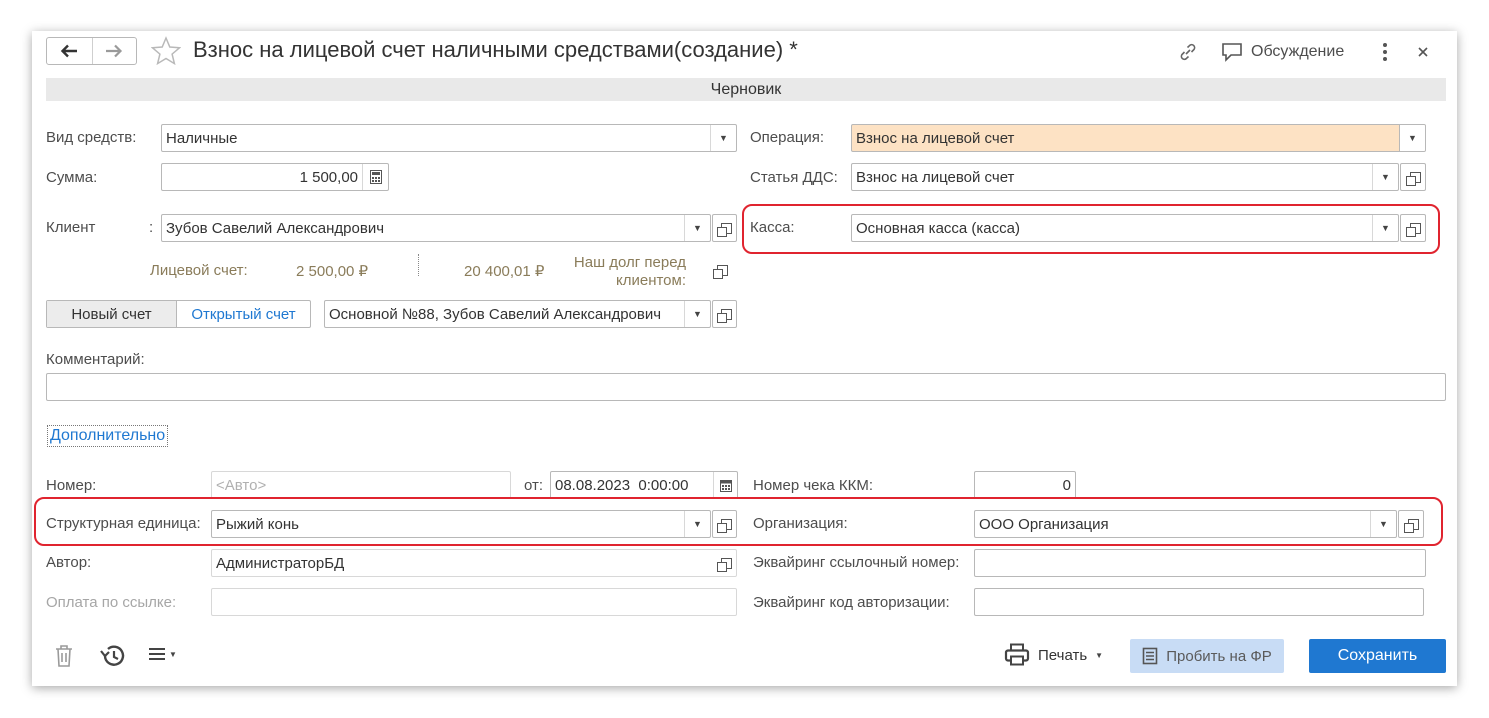  What do you see at coordinates (461, 524) in the screenshot?
I see `struct-field: Рыжий конь ▼` at bounding box center [461, 524].